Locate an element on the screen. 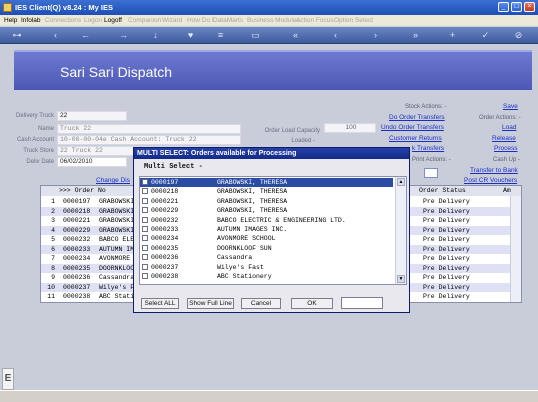 This screenshot has height=402, width=538. menu-help: Help is located at coordinates (10, 20).